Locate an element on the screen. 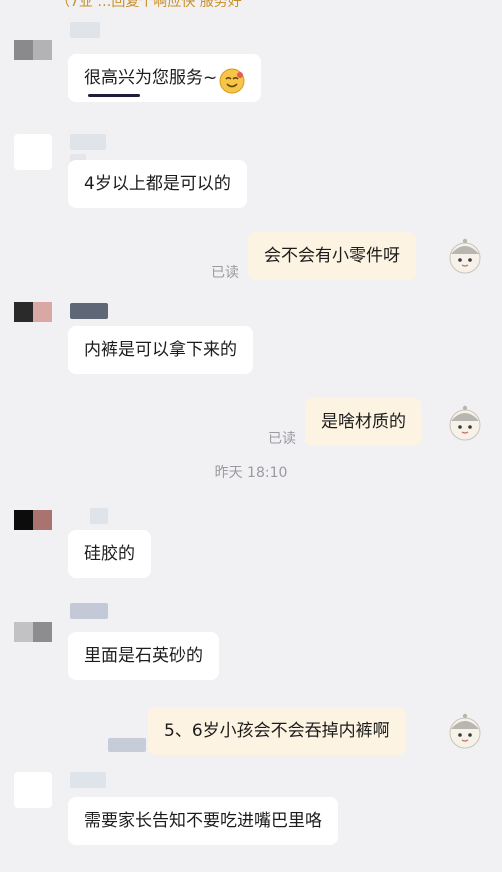 Image resolution: width=502 pixels, height=872 pixels. timestamp: 昨天 18:10 is located at coordinates (251, 473).